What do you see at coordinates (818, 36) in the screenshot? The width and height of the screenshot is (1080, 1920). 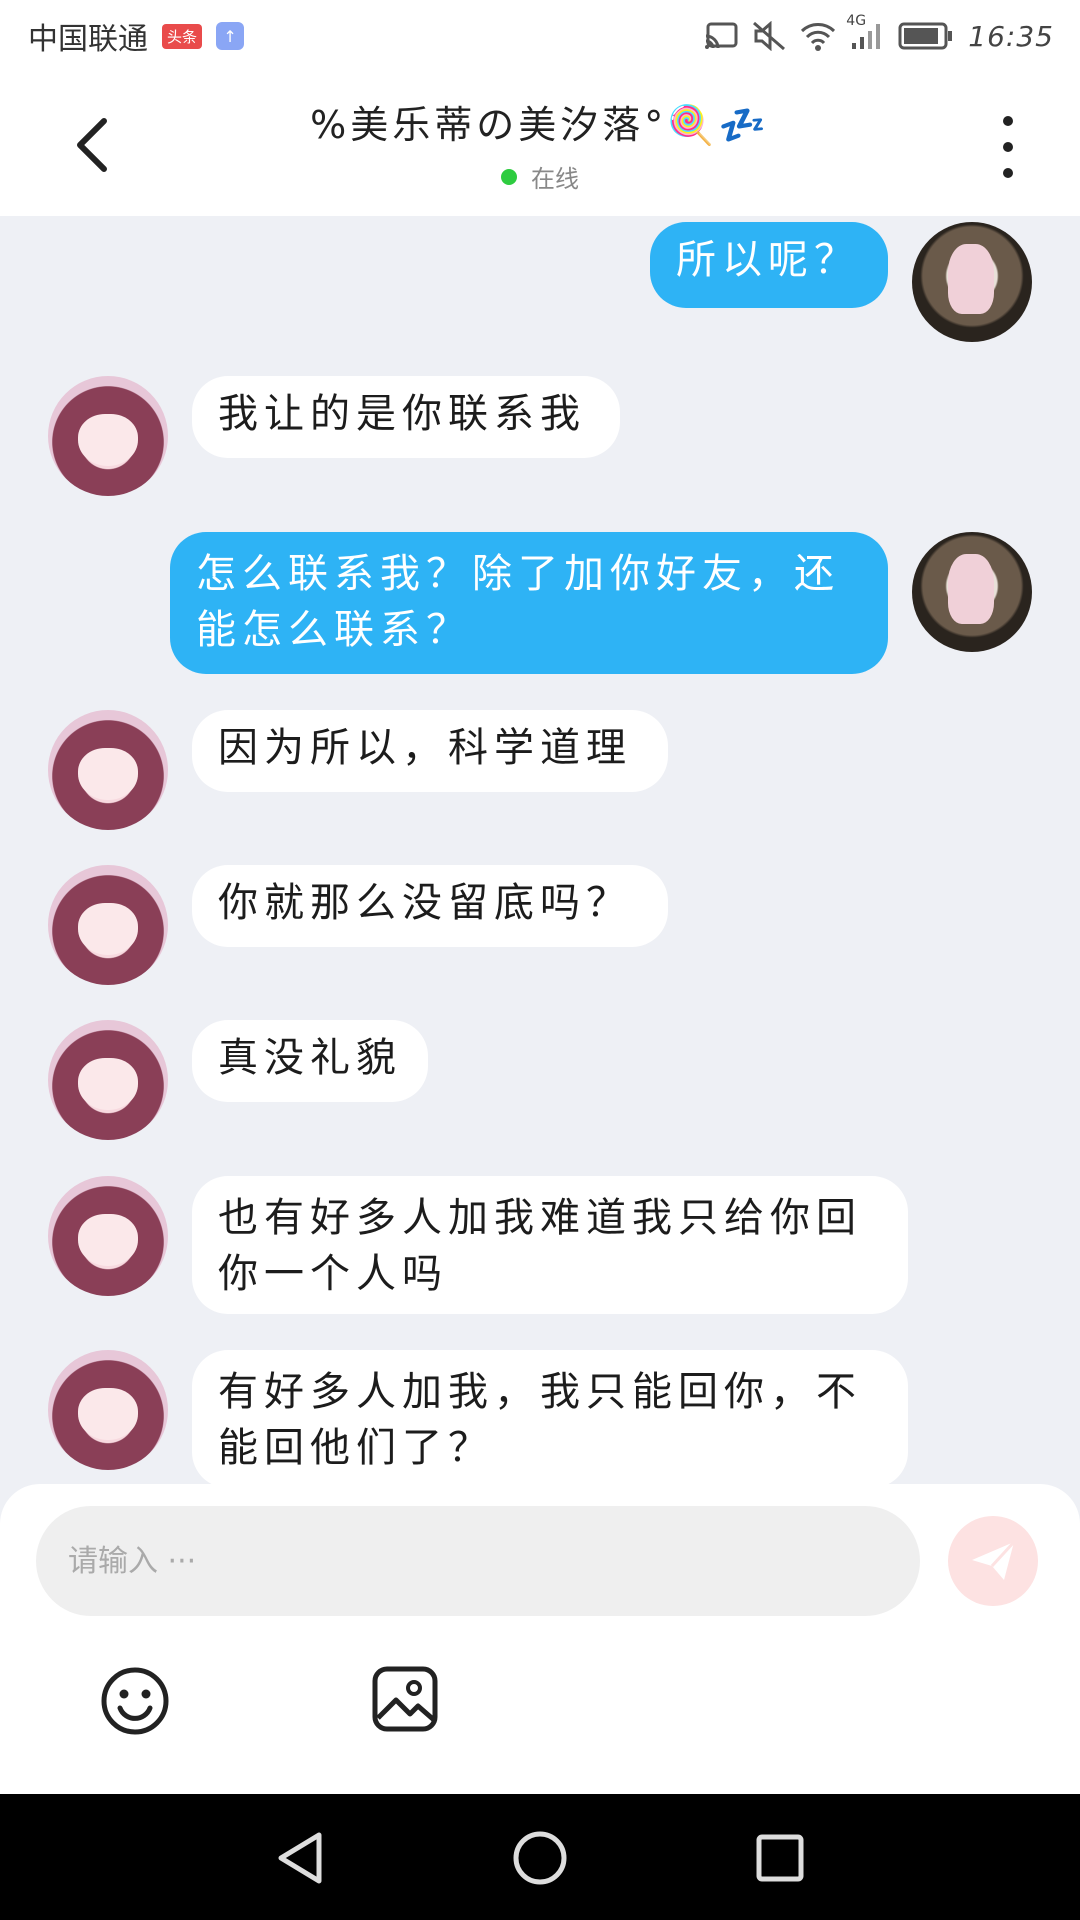 I see `wifi-icon` at bounding box center [818, 36].